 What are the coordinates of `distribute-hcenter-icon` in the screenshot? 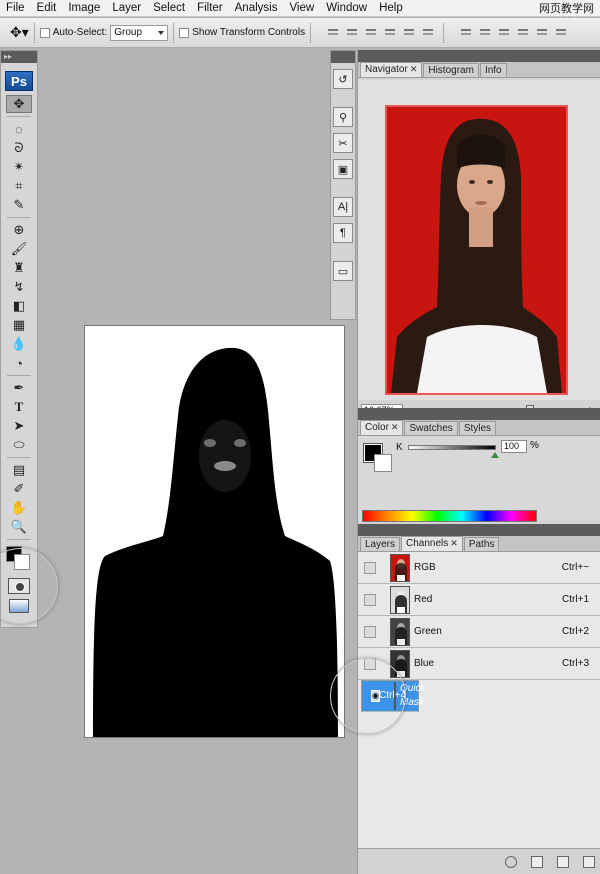 It's located at (542, 33).